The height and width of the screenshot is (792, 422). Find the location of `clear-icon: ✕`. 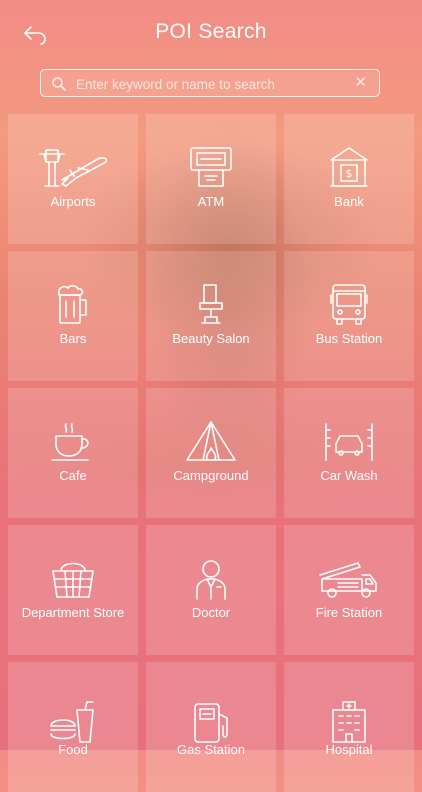

clear-icon: ✕ is located at coordinates (360, 83).